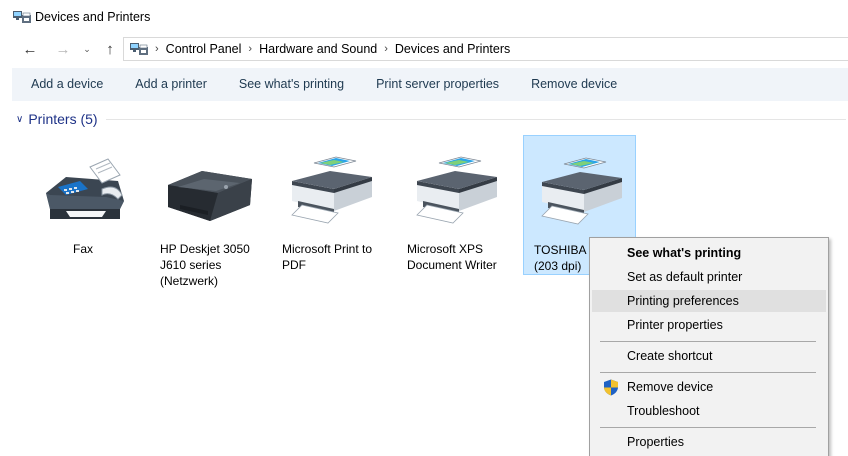  What do you see at coordinates (475, 119) in the screenshot?
I see `group-divider` at bounding box center [475, 119].